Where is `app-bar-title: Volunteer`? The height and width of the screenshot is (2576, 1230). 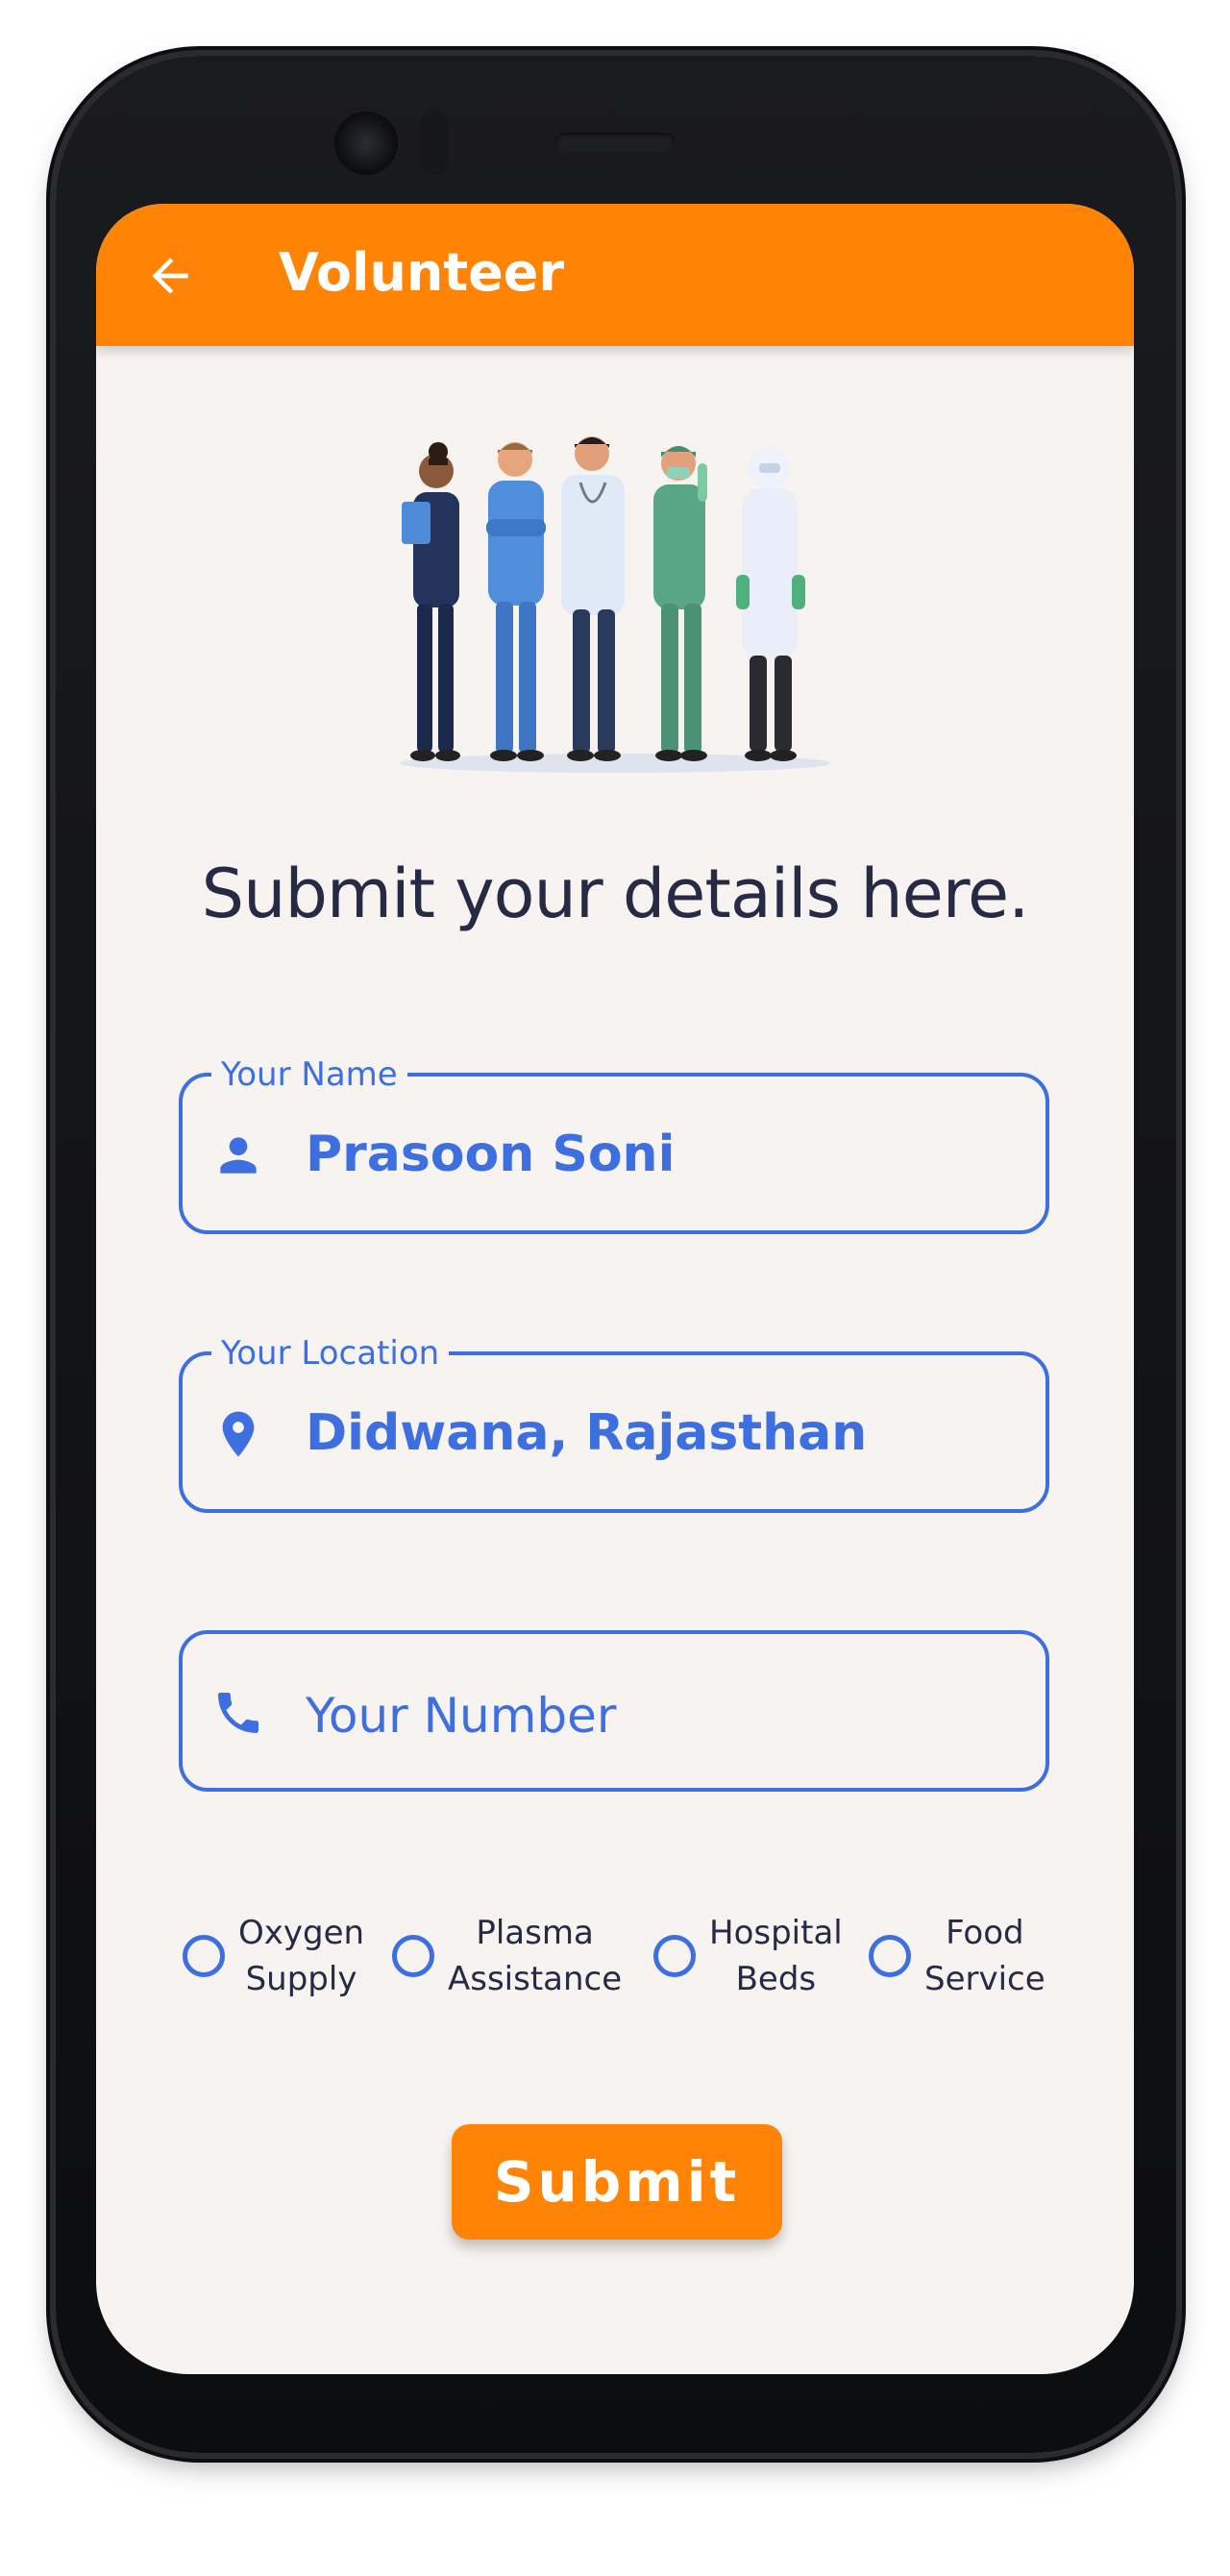 app-bar-title: Volunteer is located at coordinates (422, 272).